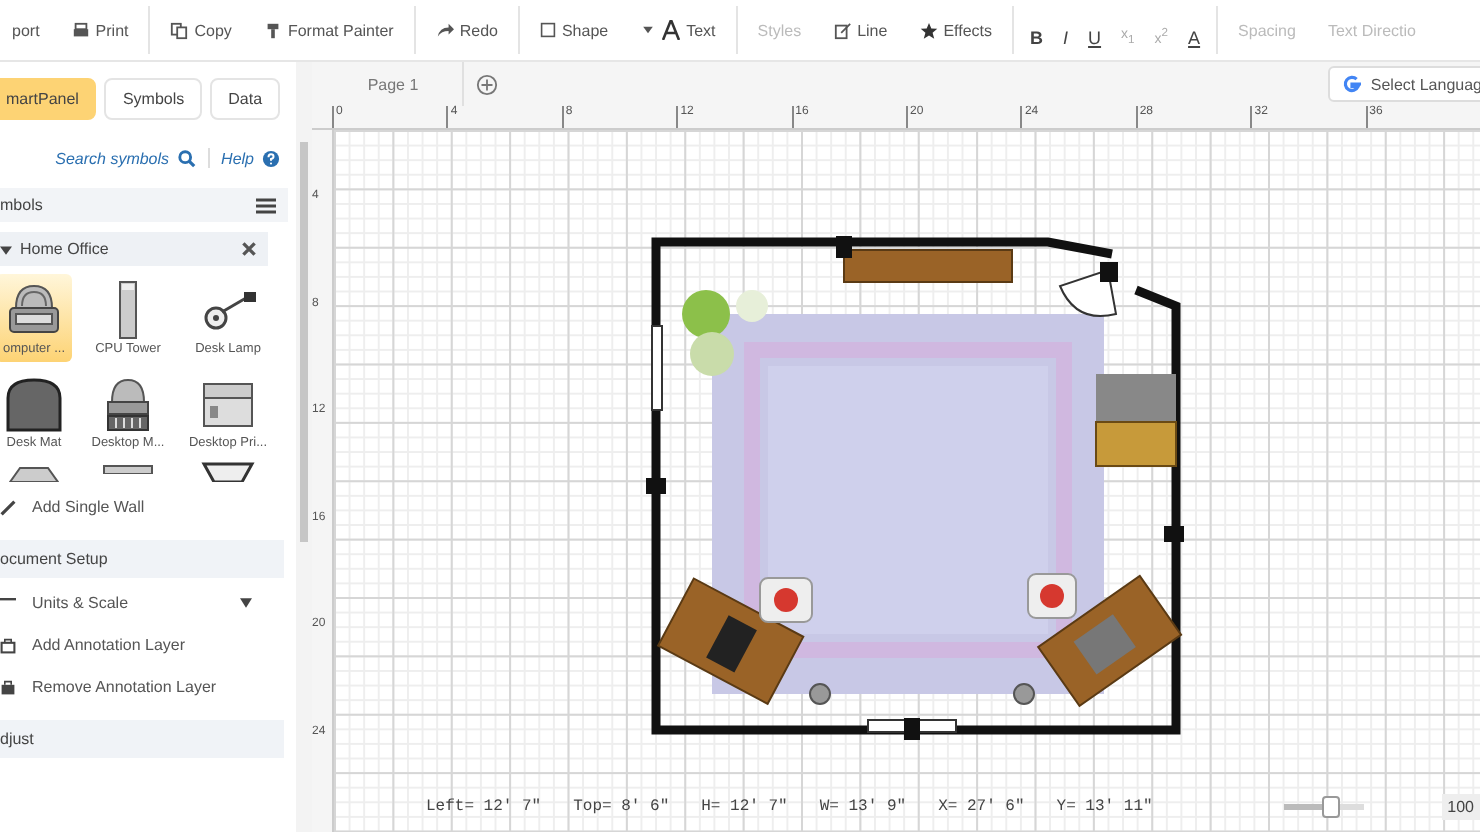  Describe the element at coordinates (574, 30) in the screenshot. I see `toolbar-button: Shape` at that location.